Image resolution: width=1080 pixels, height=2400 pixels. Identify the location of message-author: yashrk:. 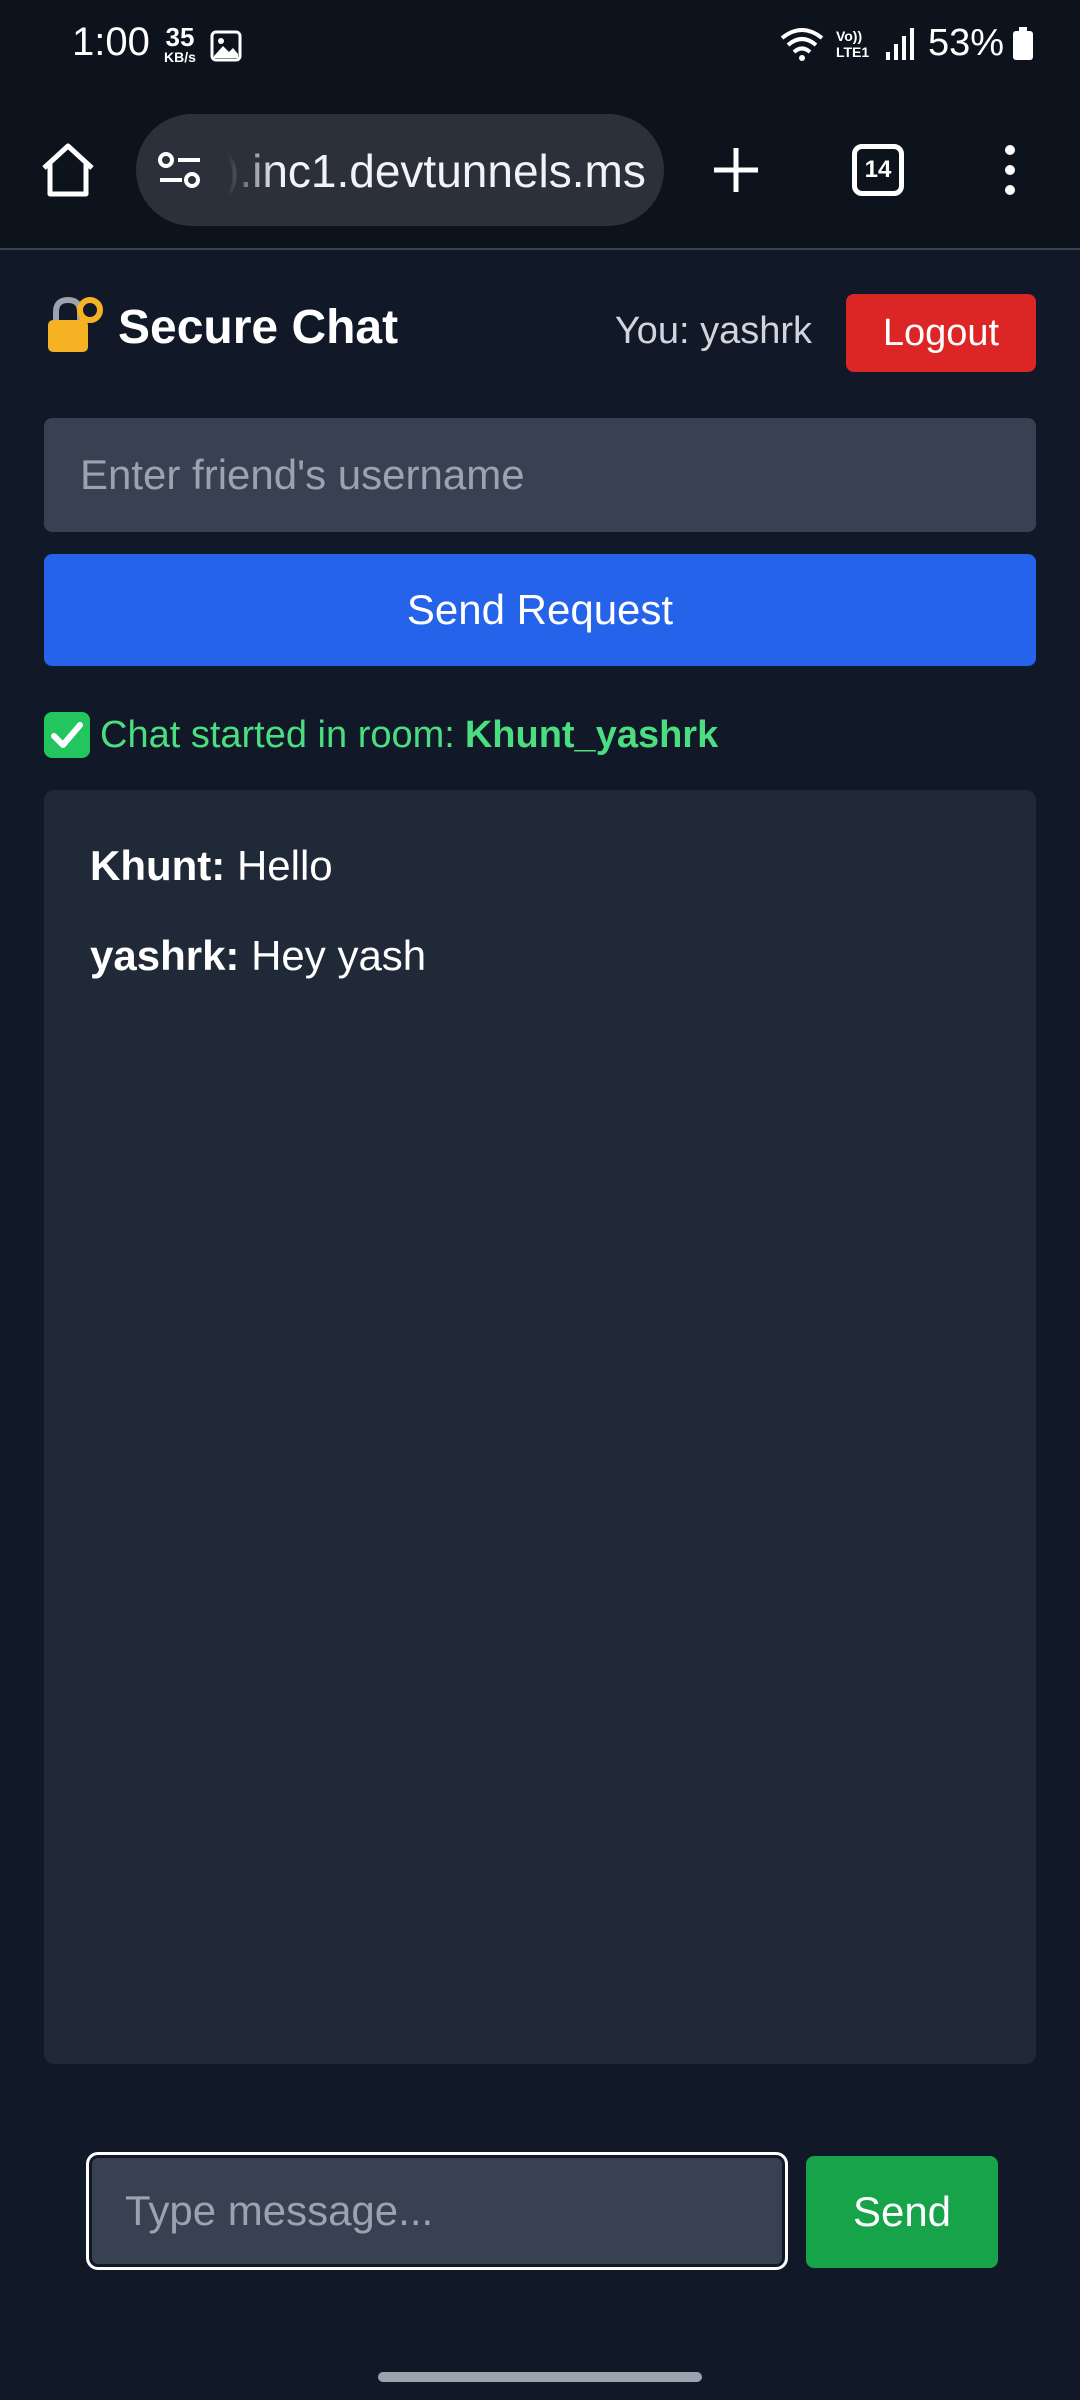
(165, 955).